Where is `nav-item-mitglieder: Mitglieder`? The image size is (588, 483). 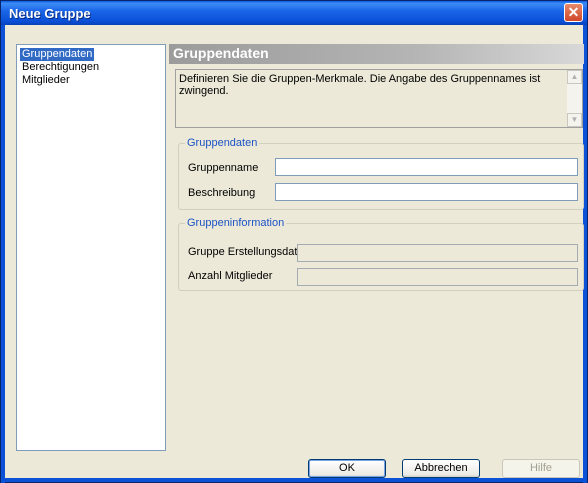 nav-item-mitglieder: Mitglieder is located at coordinates (46, 80).